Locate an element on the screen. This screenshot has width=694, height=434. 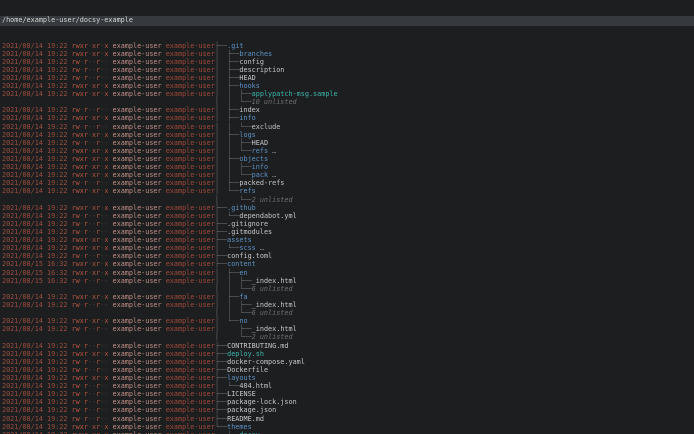
file-name: deploy.sh is located at coordinates (245, 353).